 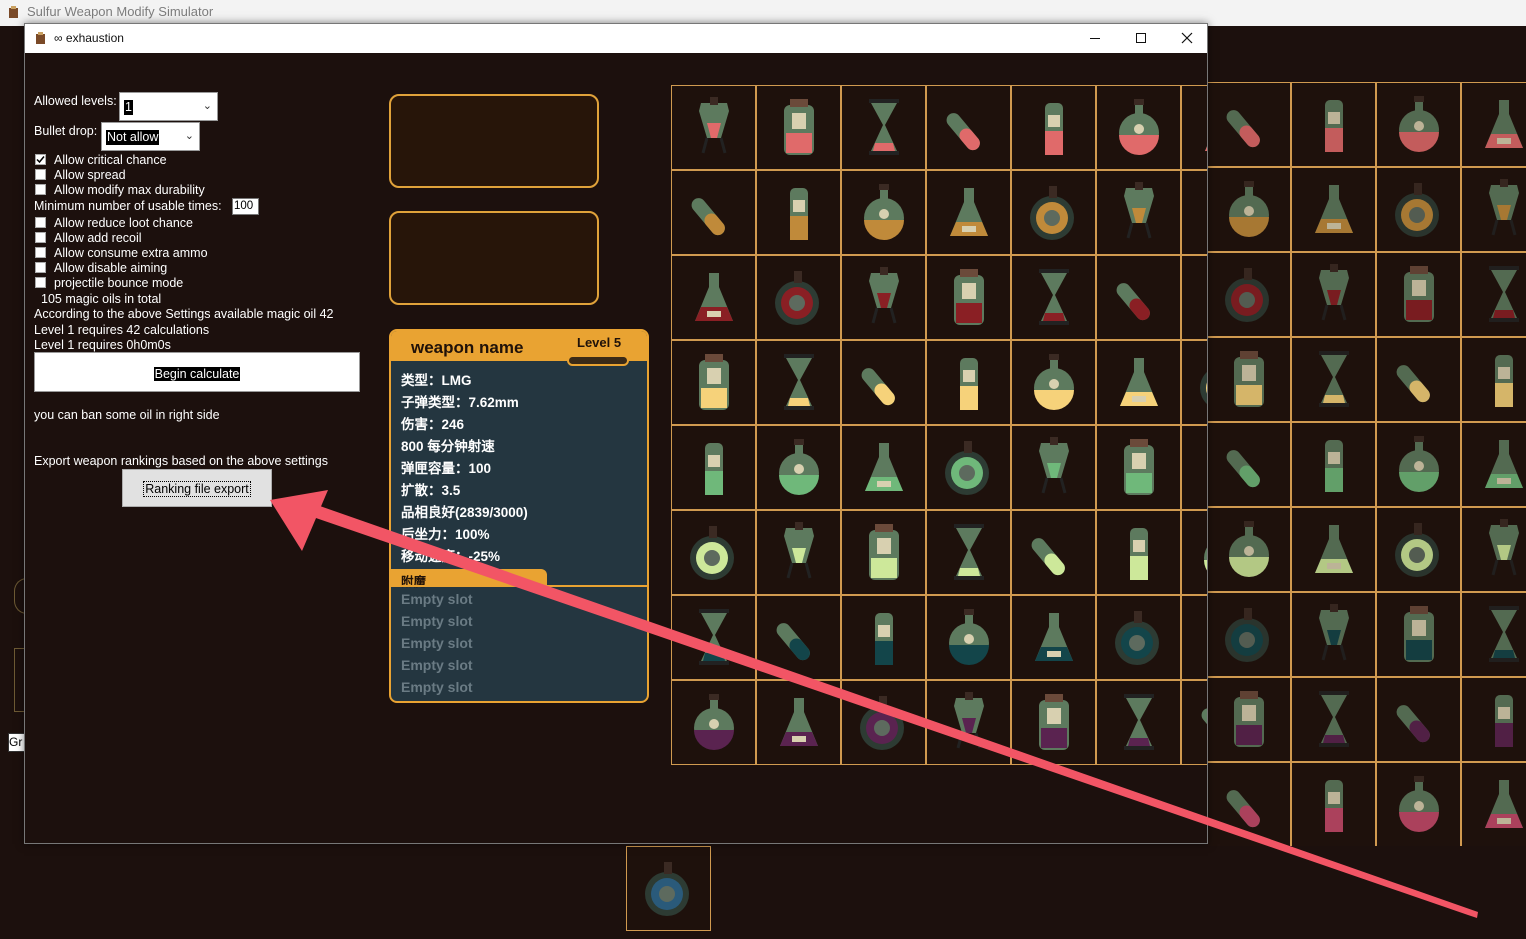 What do you see at coordinates (150, 136) in the screenshot?
I see `bullet-drop-select: Not allow ⌄` at bounding box center [150, 136].